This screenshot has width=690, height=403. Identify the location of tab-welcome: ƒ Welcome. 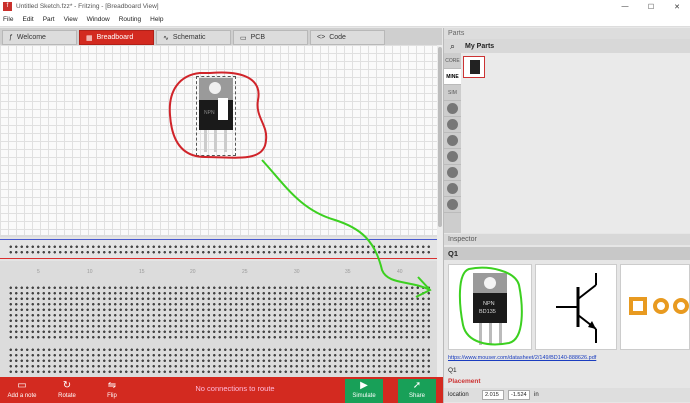
(39, 37).